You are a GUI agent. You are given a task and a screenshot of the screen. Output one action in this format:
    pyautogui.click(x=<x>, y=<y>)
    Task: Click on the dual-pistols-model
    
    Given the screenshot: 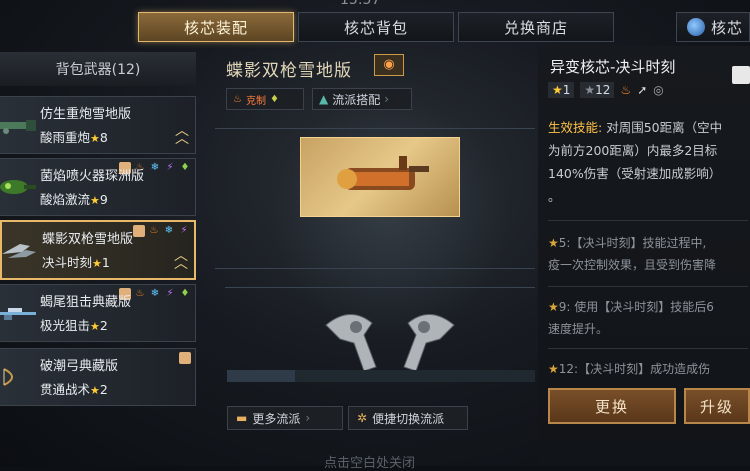 What is the action you would take?
    pyautogui.click(x=390, y=343)
    